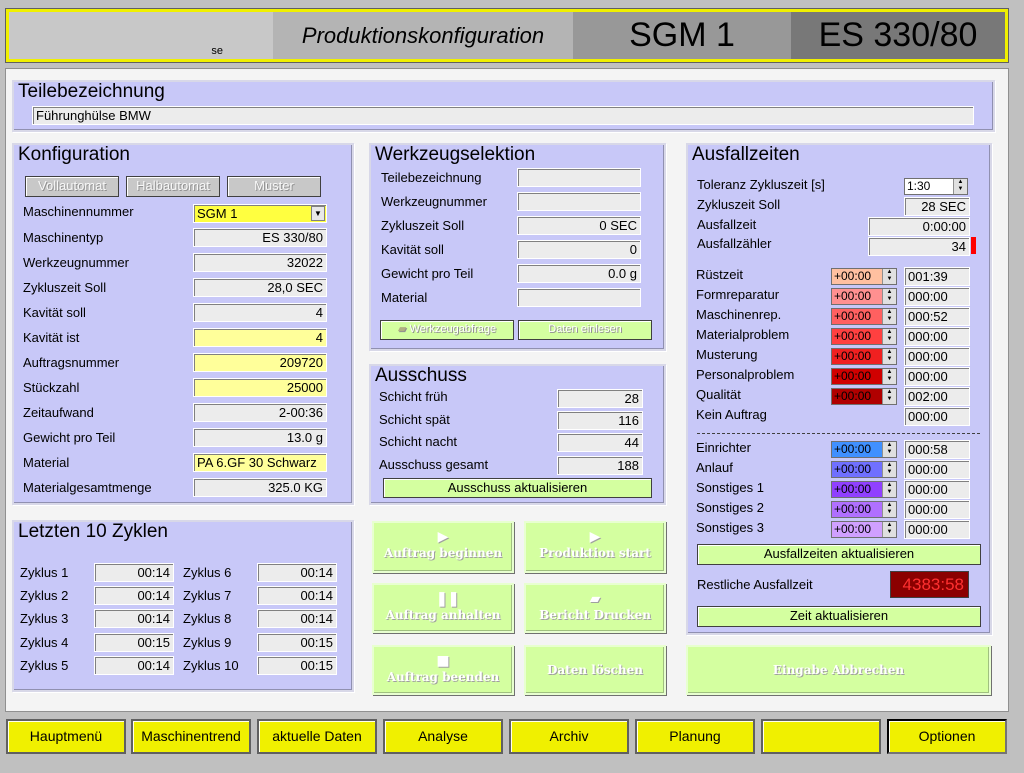  Describe the element at coordinates (839, 616) in the screenshot. I see `zeit-aktualisieren-button: Zeit aktualisieren` at that location.